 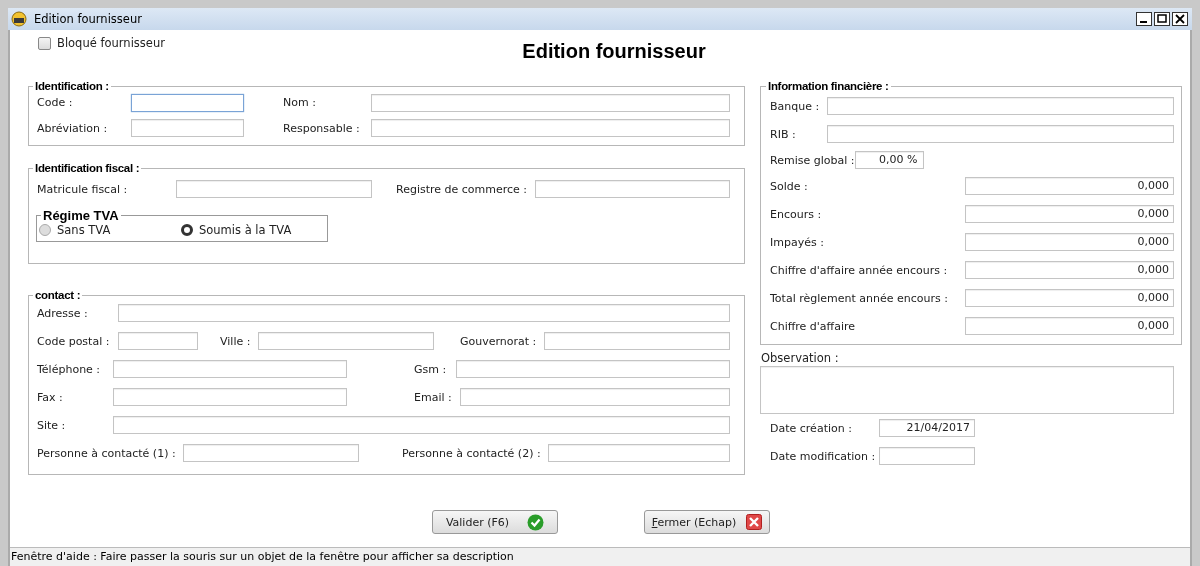 I want to click on field-label: Chiffre d'affaire année encours :, so click(x=859, y=270).